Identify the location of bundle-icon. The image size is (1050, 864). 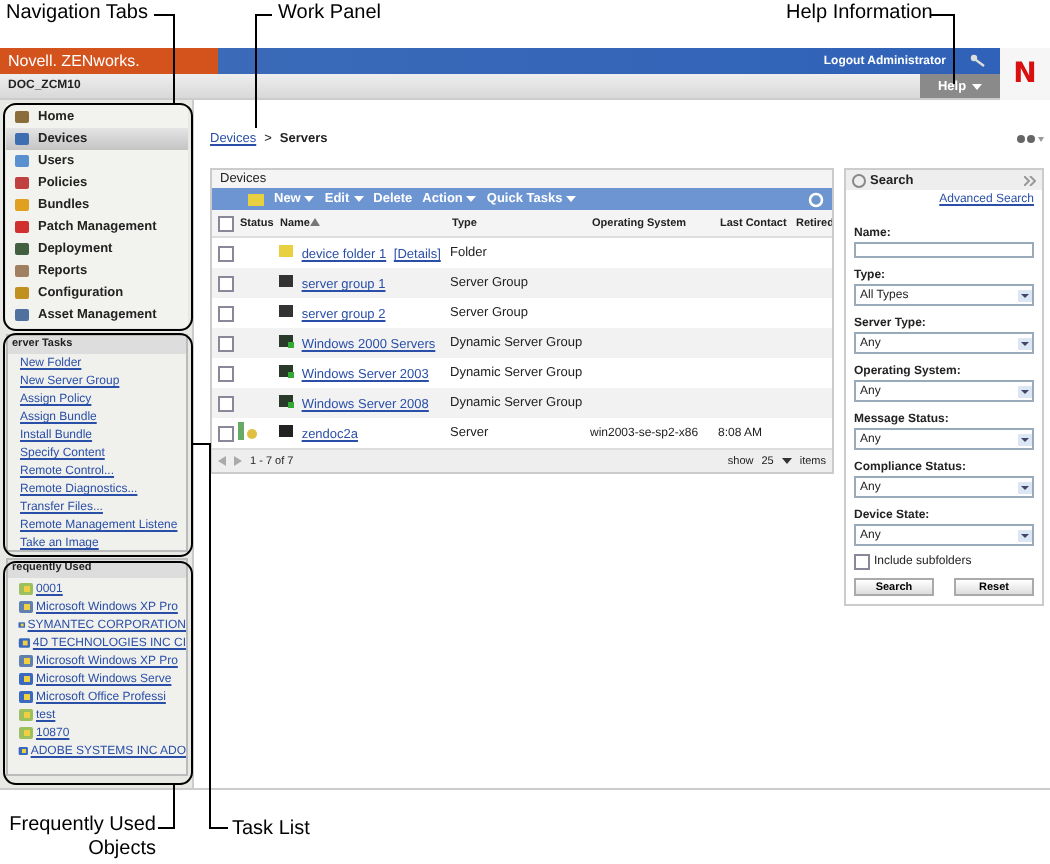
(26, 589).